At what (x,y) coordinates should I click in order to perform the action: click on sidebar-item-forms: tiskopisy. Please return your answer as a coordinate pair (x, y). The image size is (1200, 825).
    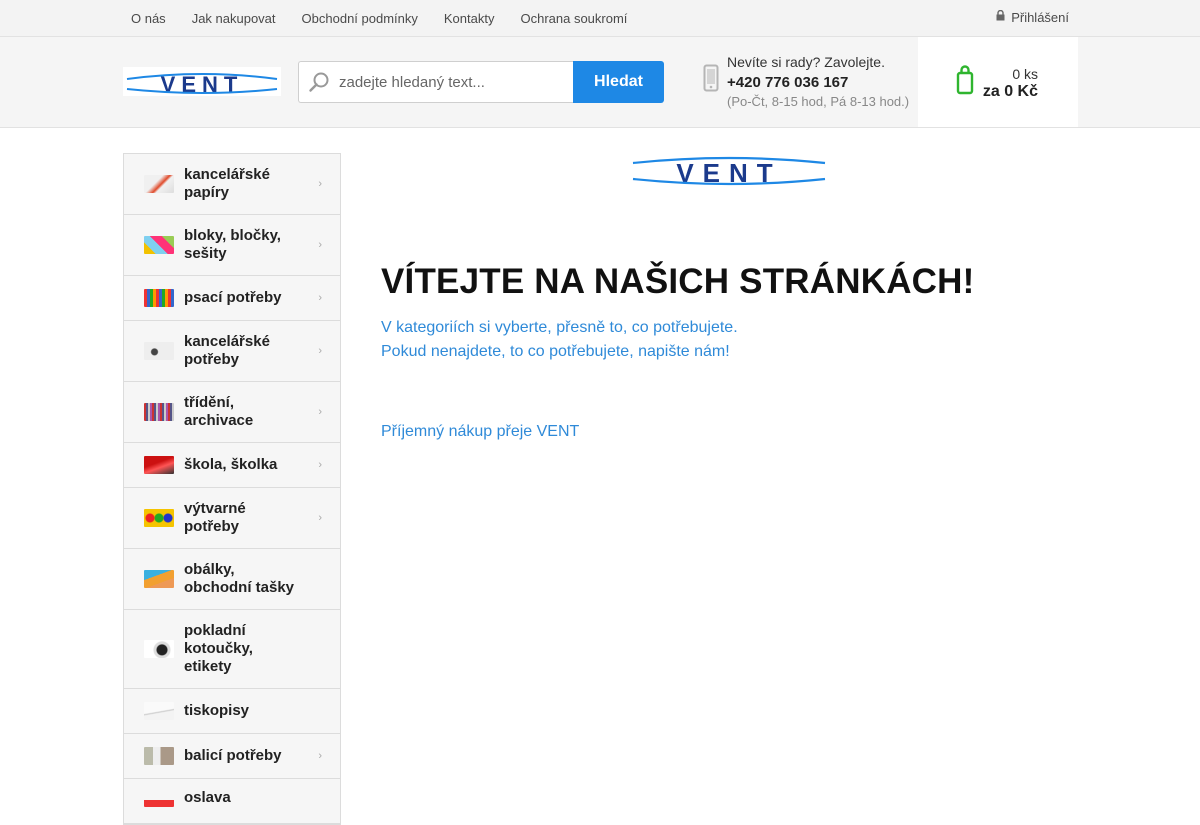
    Looking at the image, I should click on (232, 711).